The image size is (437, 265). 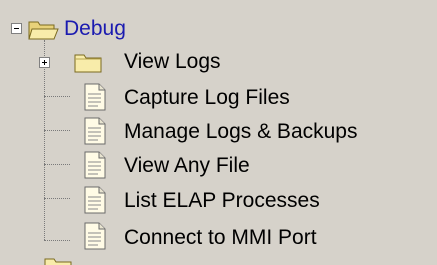 What do you see at coordinates (43, 30) in the screenshot?
I see `open-folder-icon` at bounding box center [43, 30].